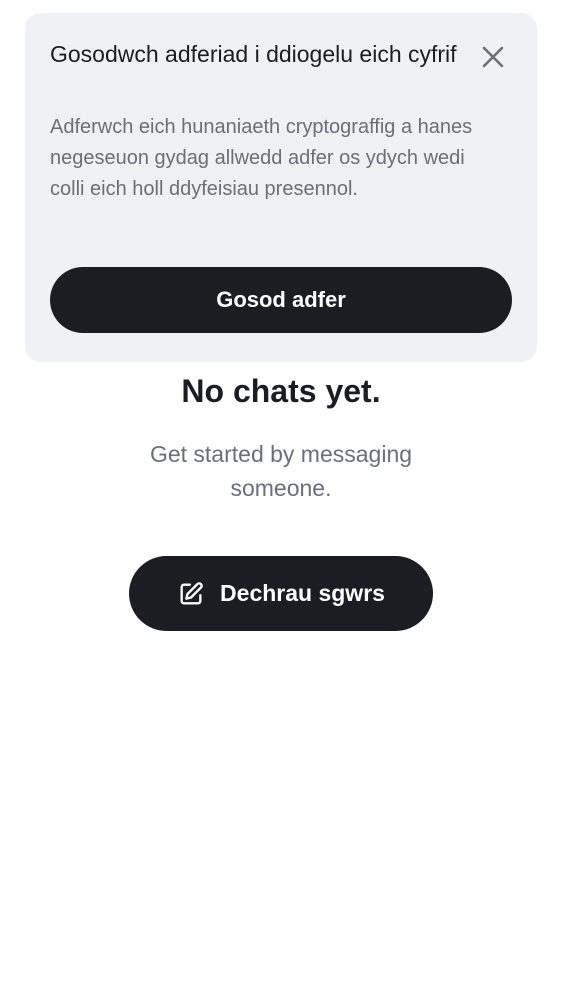 This screenshot has width=562, height=1000. Describe the element at coordinates (253, 54) in the screenshot. I see `banner-title: Gosodwch adferiad i ddiogelu eich cyfrif` at that location.